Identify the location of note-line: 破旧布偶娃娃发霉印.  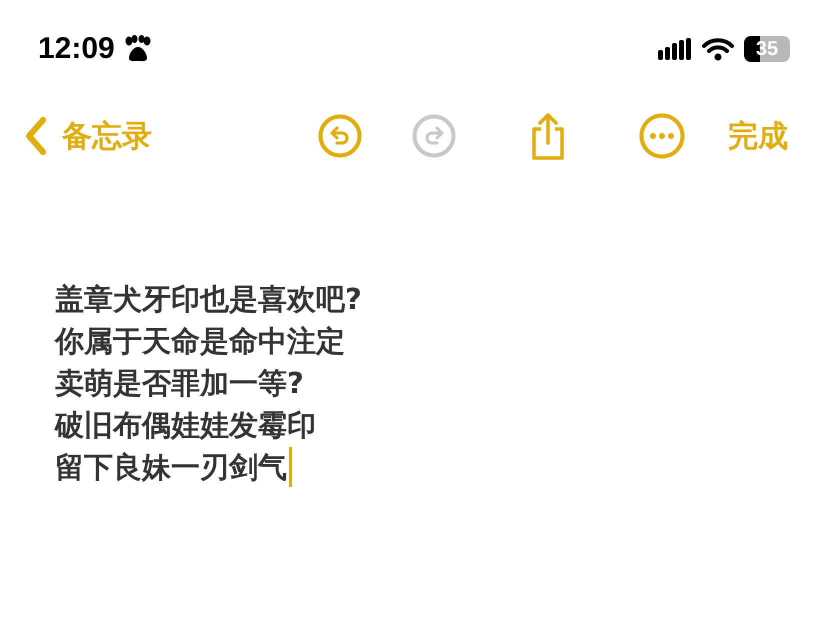
(185, 425).